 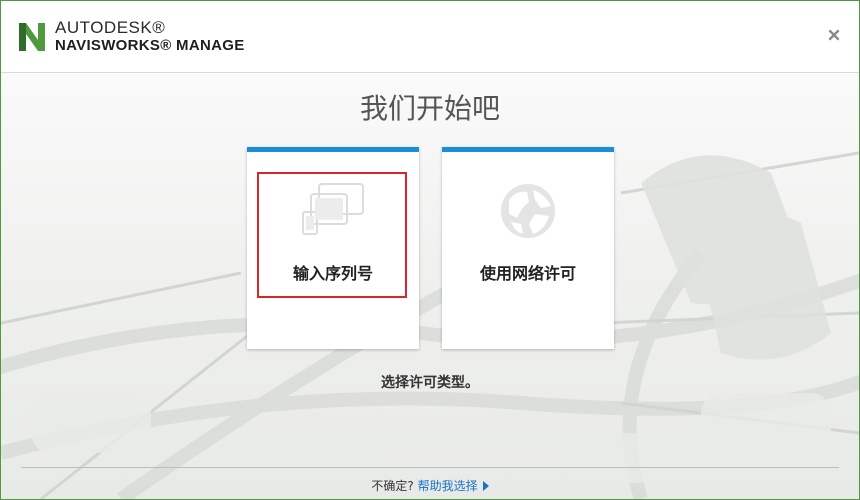 I want to click on not-sure-text: 不确定?, so click(x=392, y=486).